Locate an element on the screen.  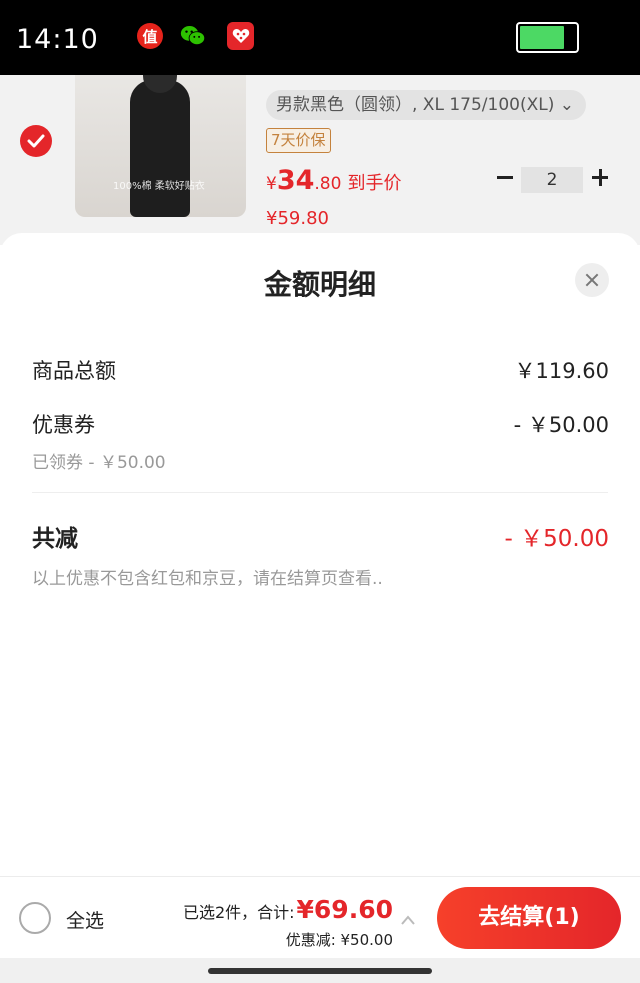
status-bar: 14:10 值 is located at coordinates (320, 37).